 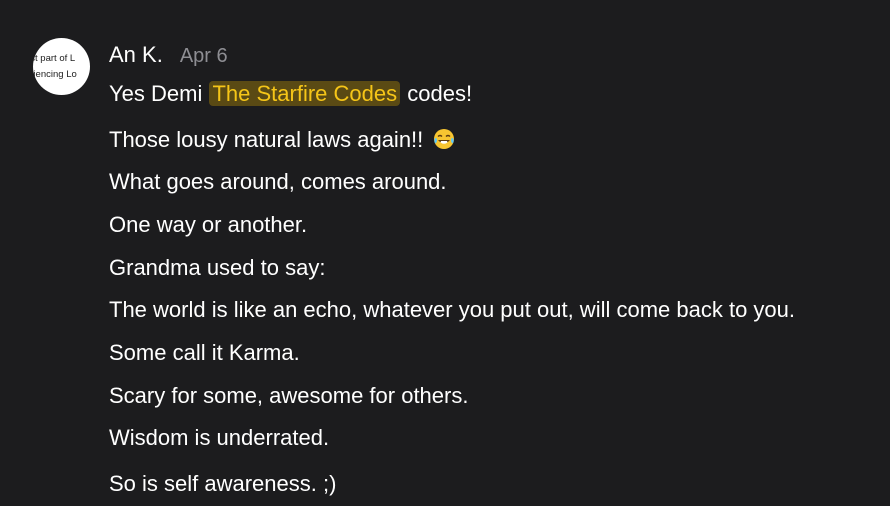 What do you see at coordinates (444, 142) in the screenshot?
I see `tears-of-joy-emoji-icon` at bounding box center [444, 142].